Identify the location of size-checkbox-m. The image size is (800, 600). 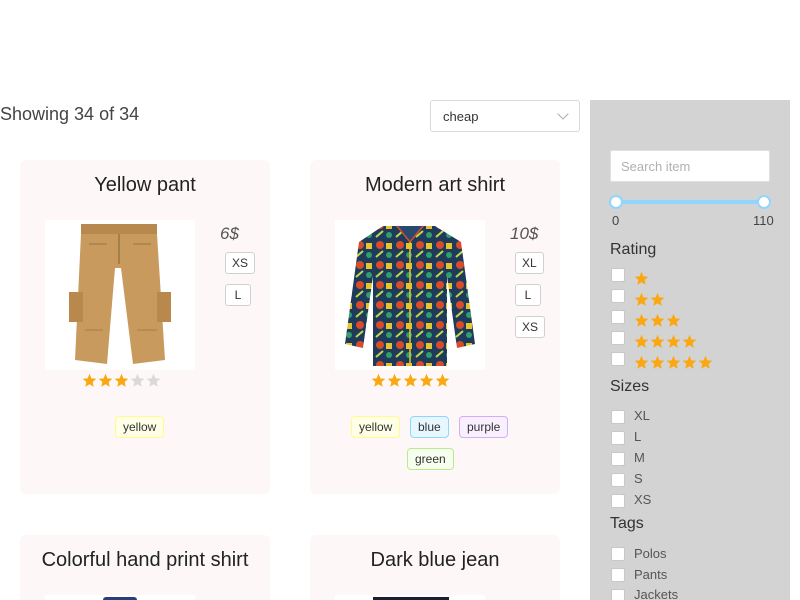
(618, 459).